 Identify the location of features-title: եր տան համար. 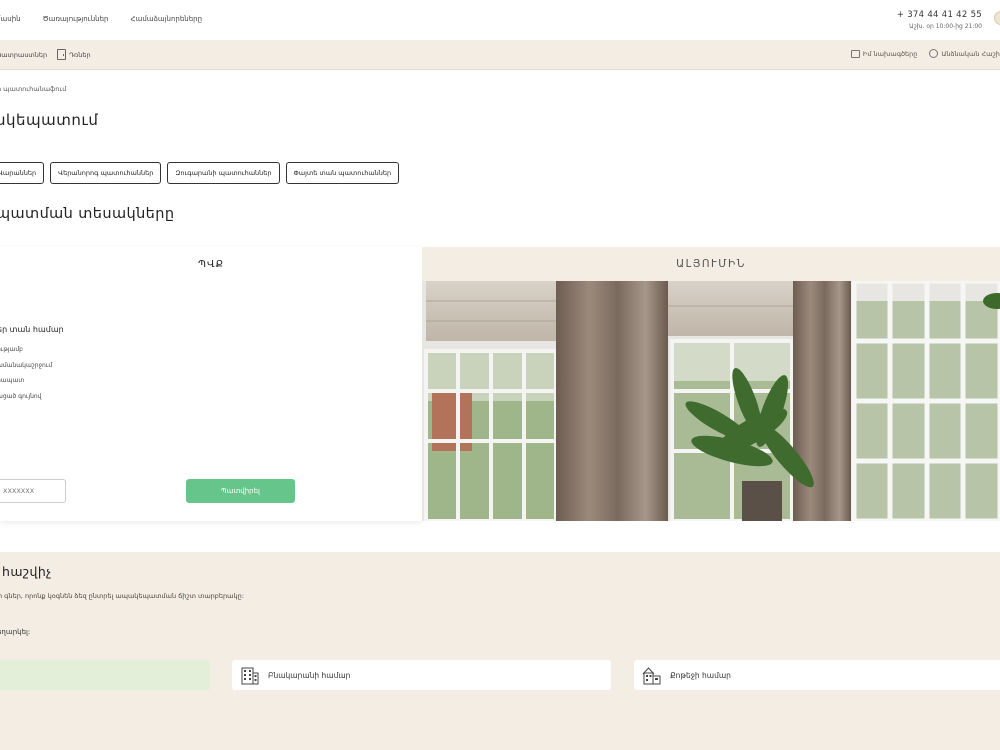
(32, 329).